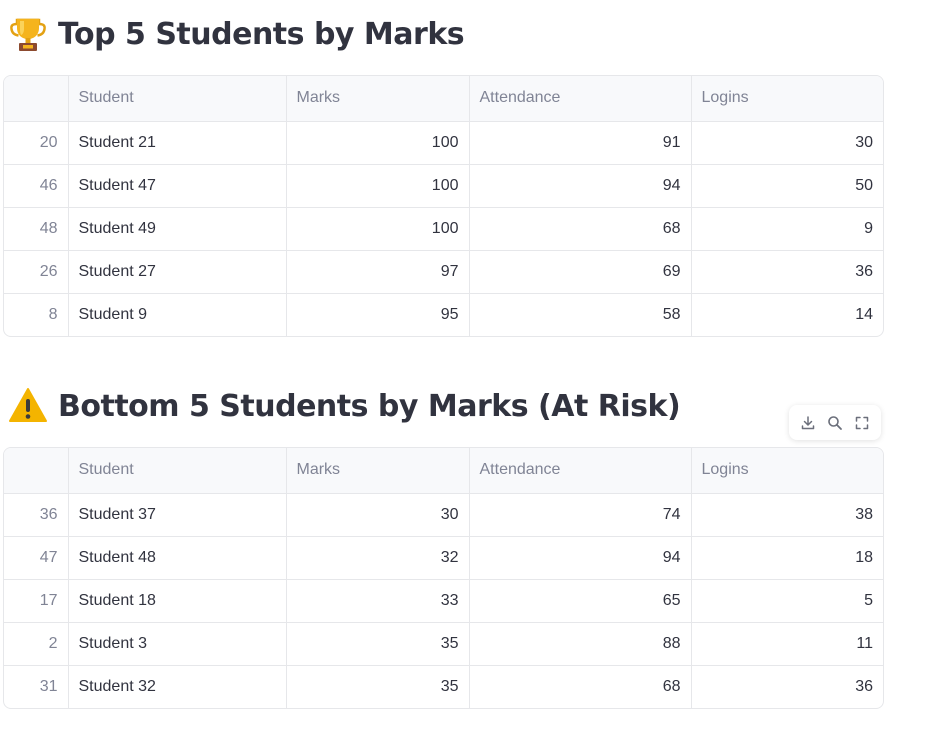  I want to click on top-students-title: Top 5 Students by Marks, so click(261, 34).